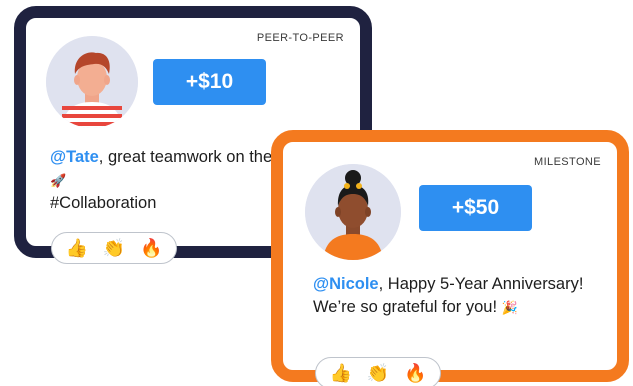 The image size is (633, 386). I want to click on user-mention: @Nicole, so click(346, 284).